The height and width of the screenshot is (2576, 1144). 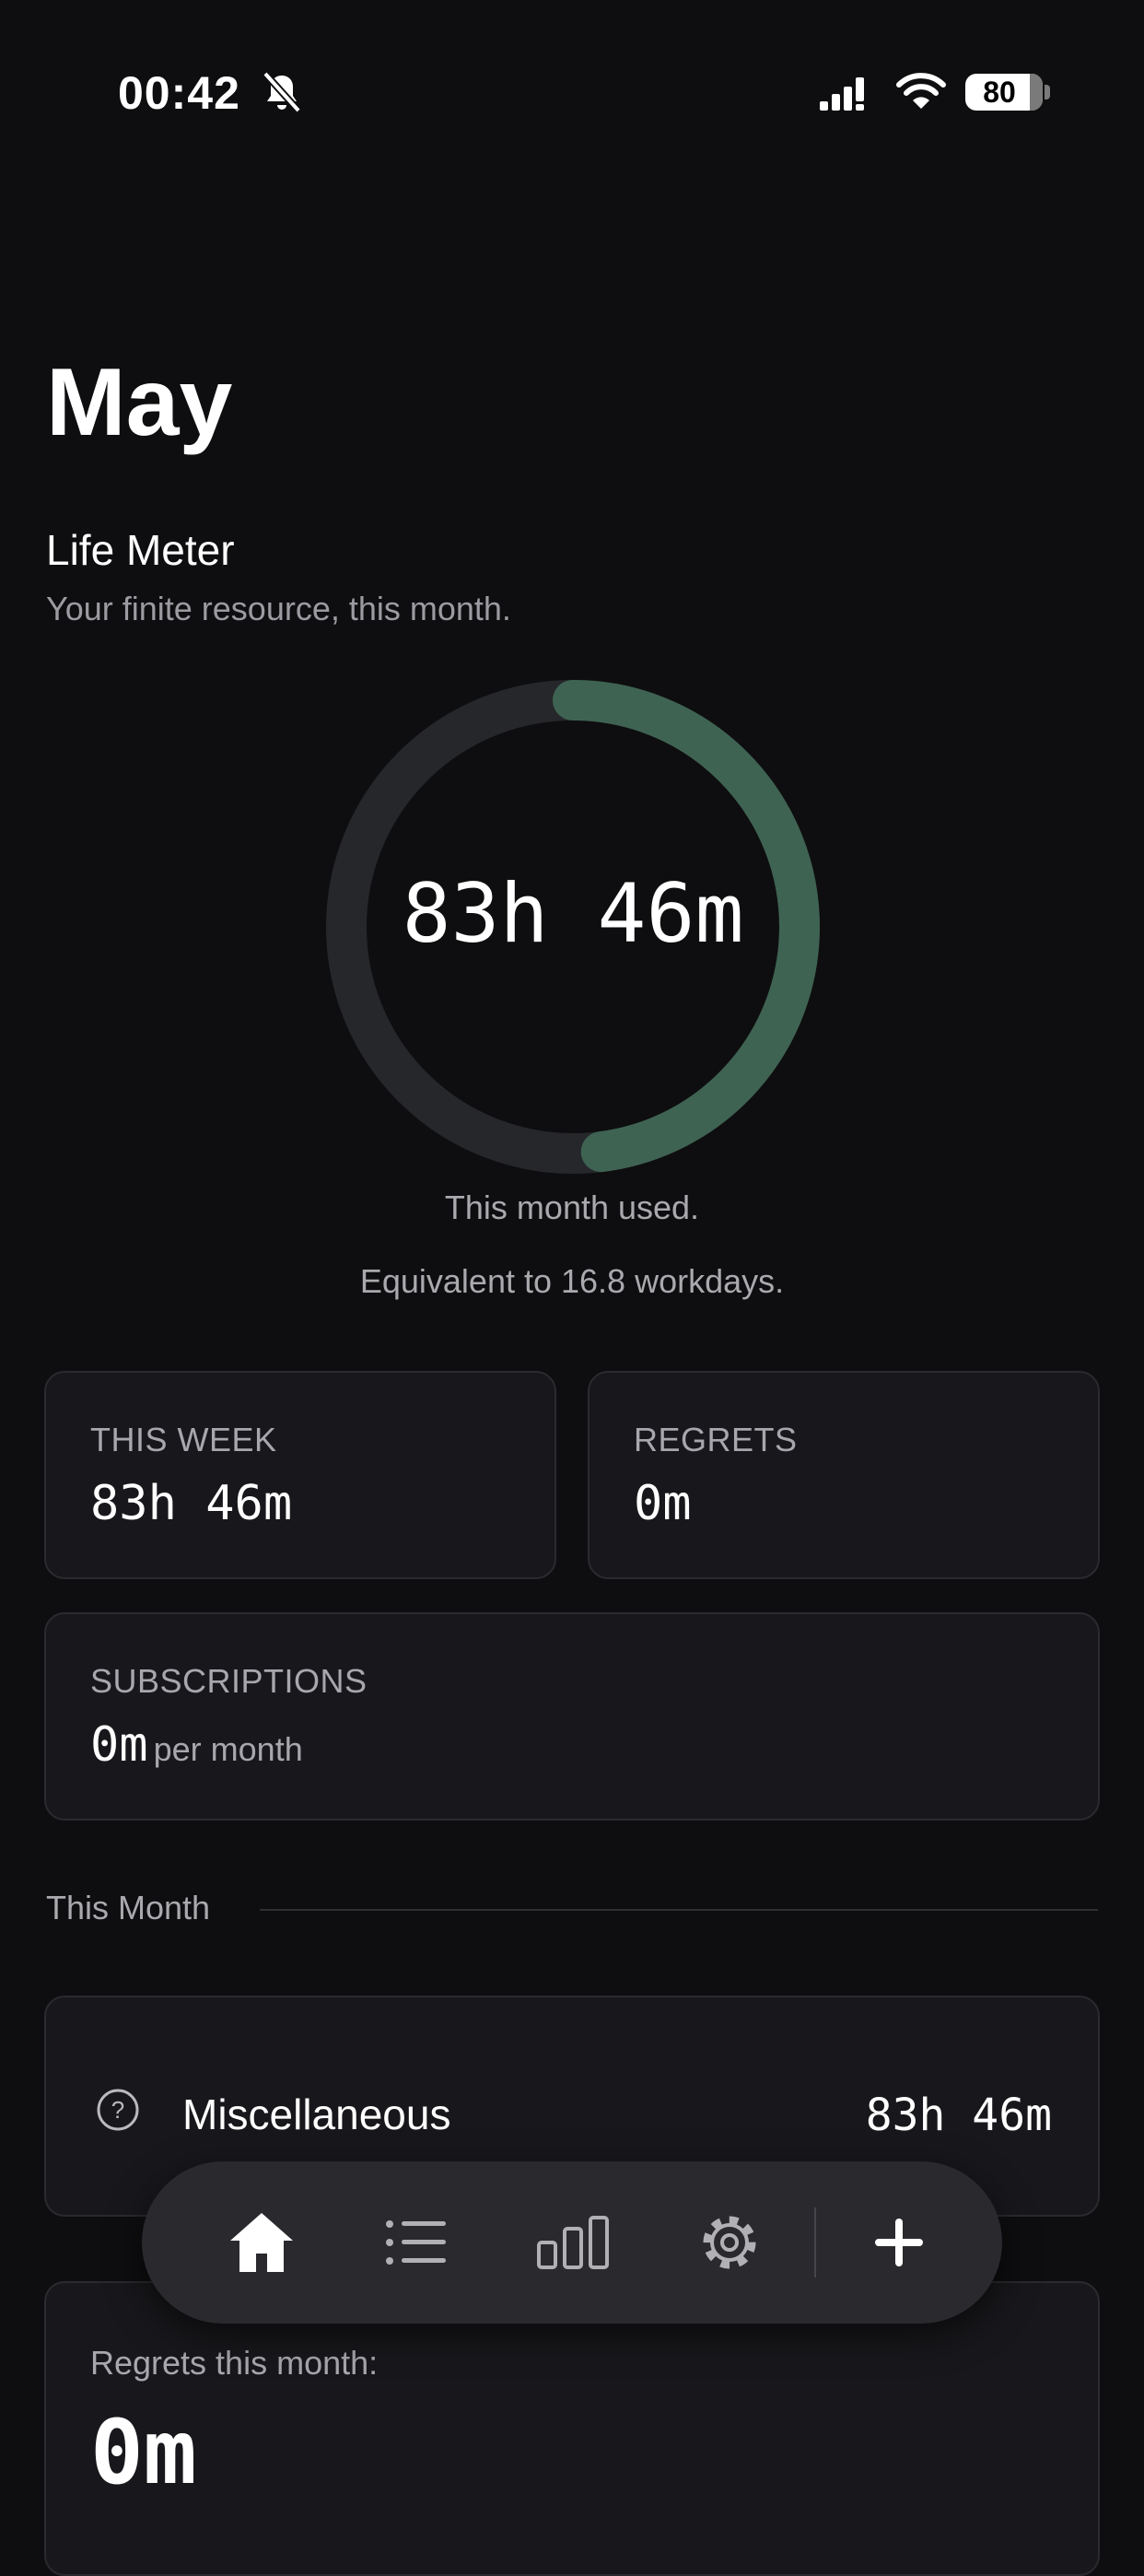 I want to click on category-time: 83h 46m, so click(x=958, y=2115).